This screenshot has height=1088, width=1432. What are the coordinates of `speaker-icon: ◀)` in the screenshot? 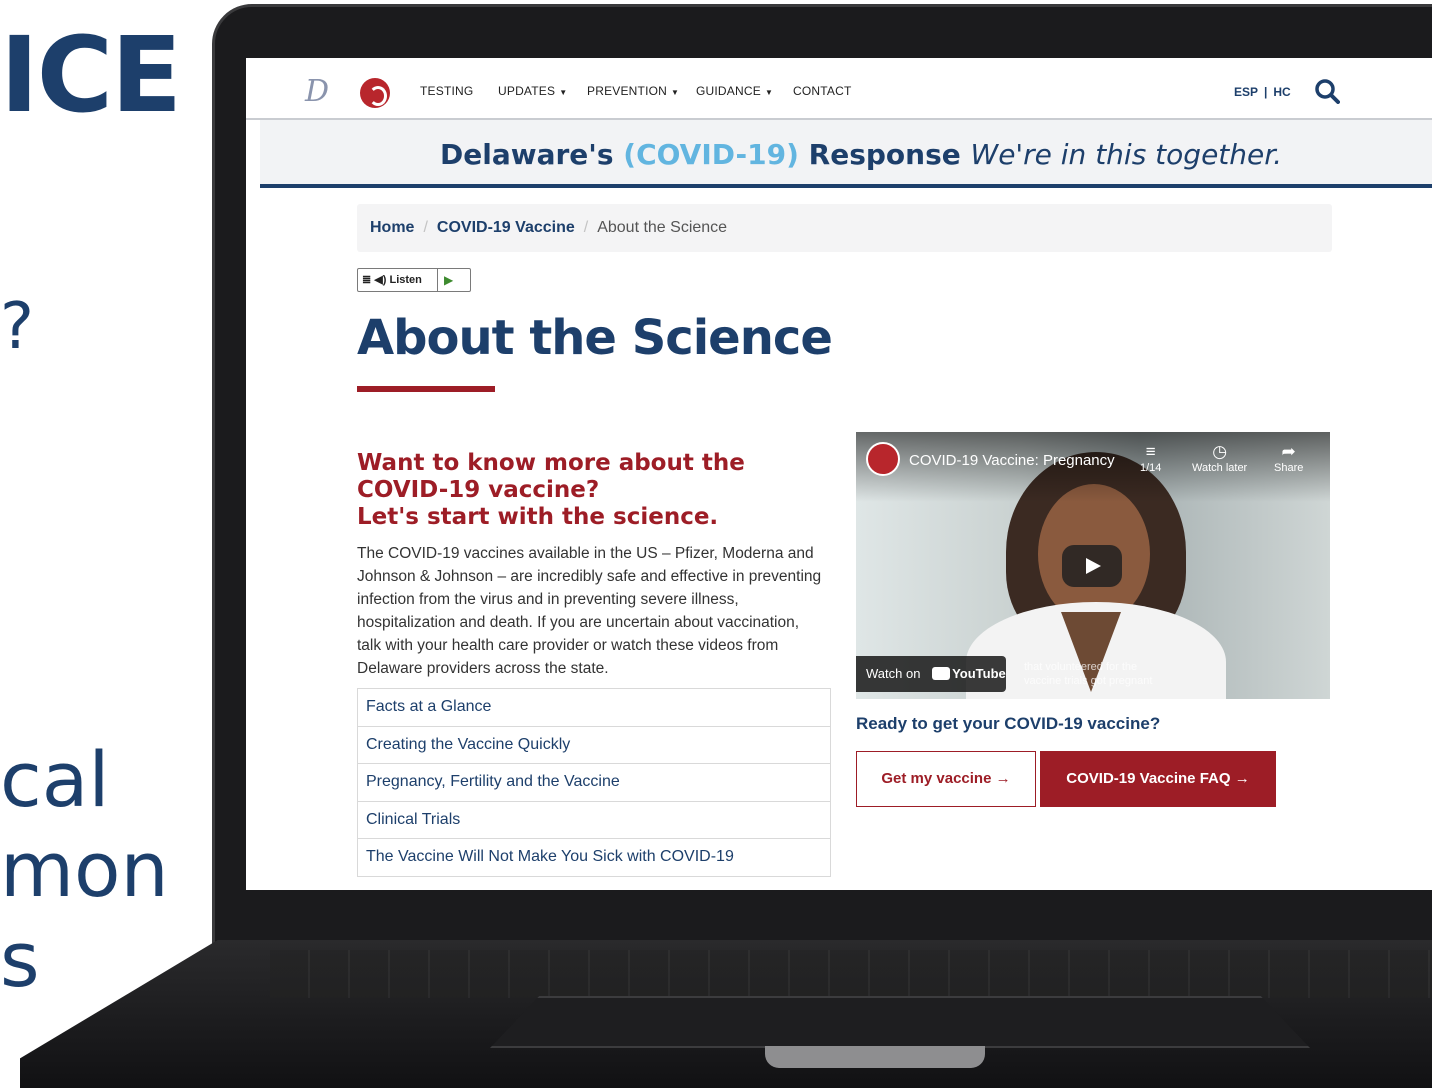 It's located at (380, 280).